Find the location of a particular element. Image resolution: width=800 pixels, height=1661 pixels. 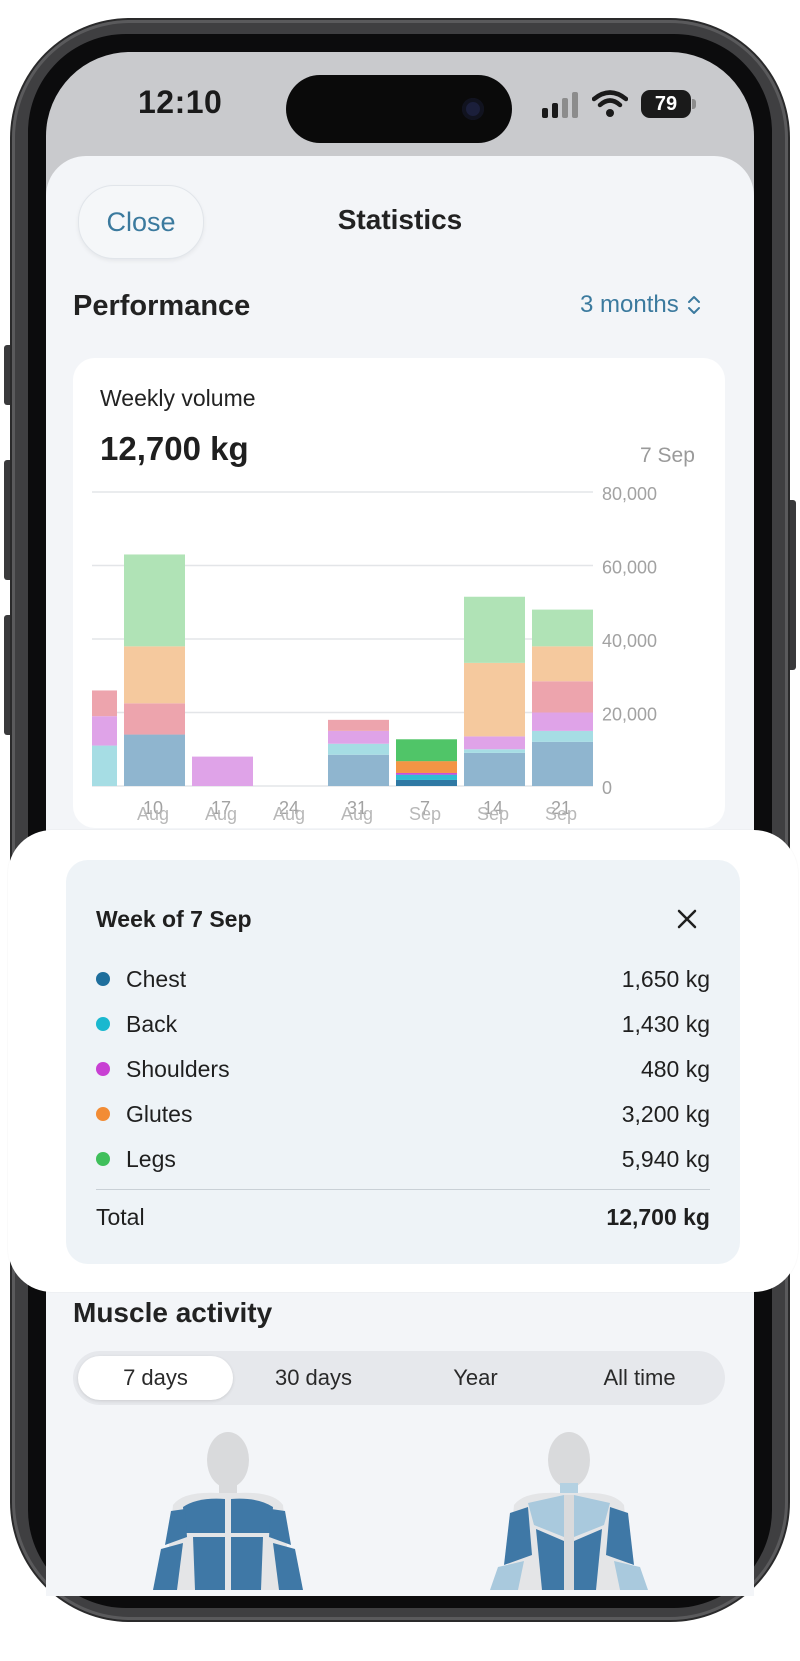

y-tick-label: 40,000 is located at coordinates (629, 641).